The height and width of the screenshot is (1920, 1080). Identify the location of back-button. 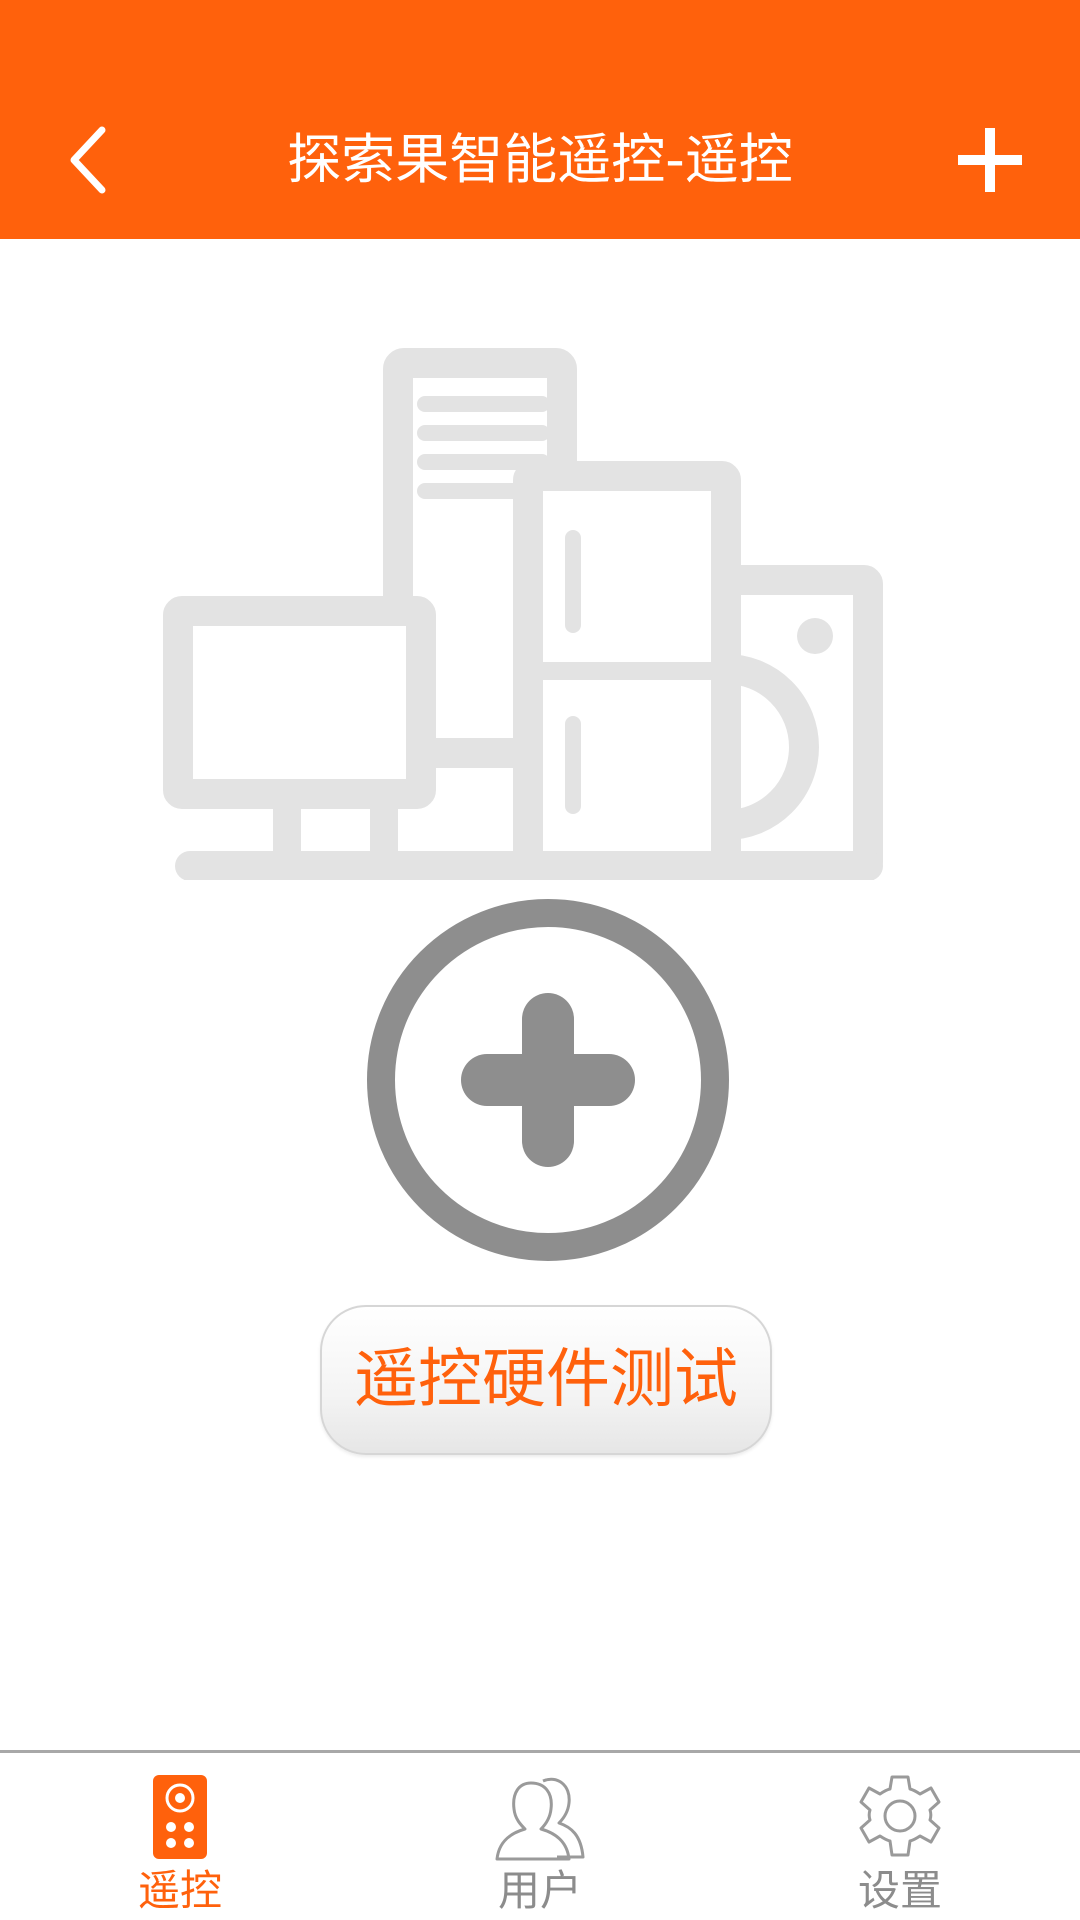
(90, 160).